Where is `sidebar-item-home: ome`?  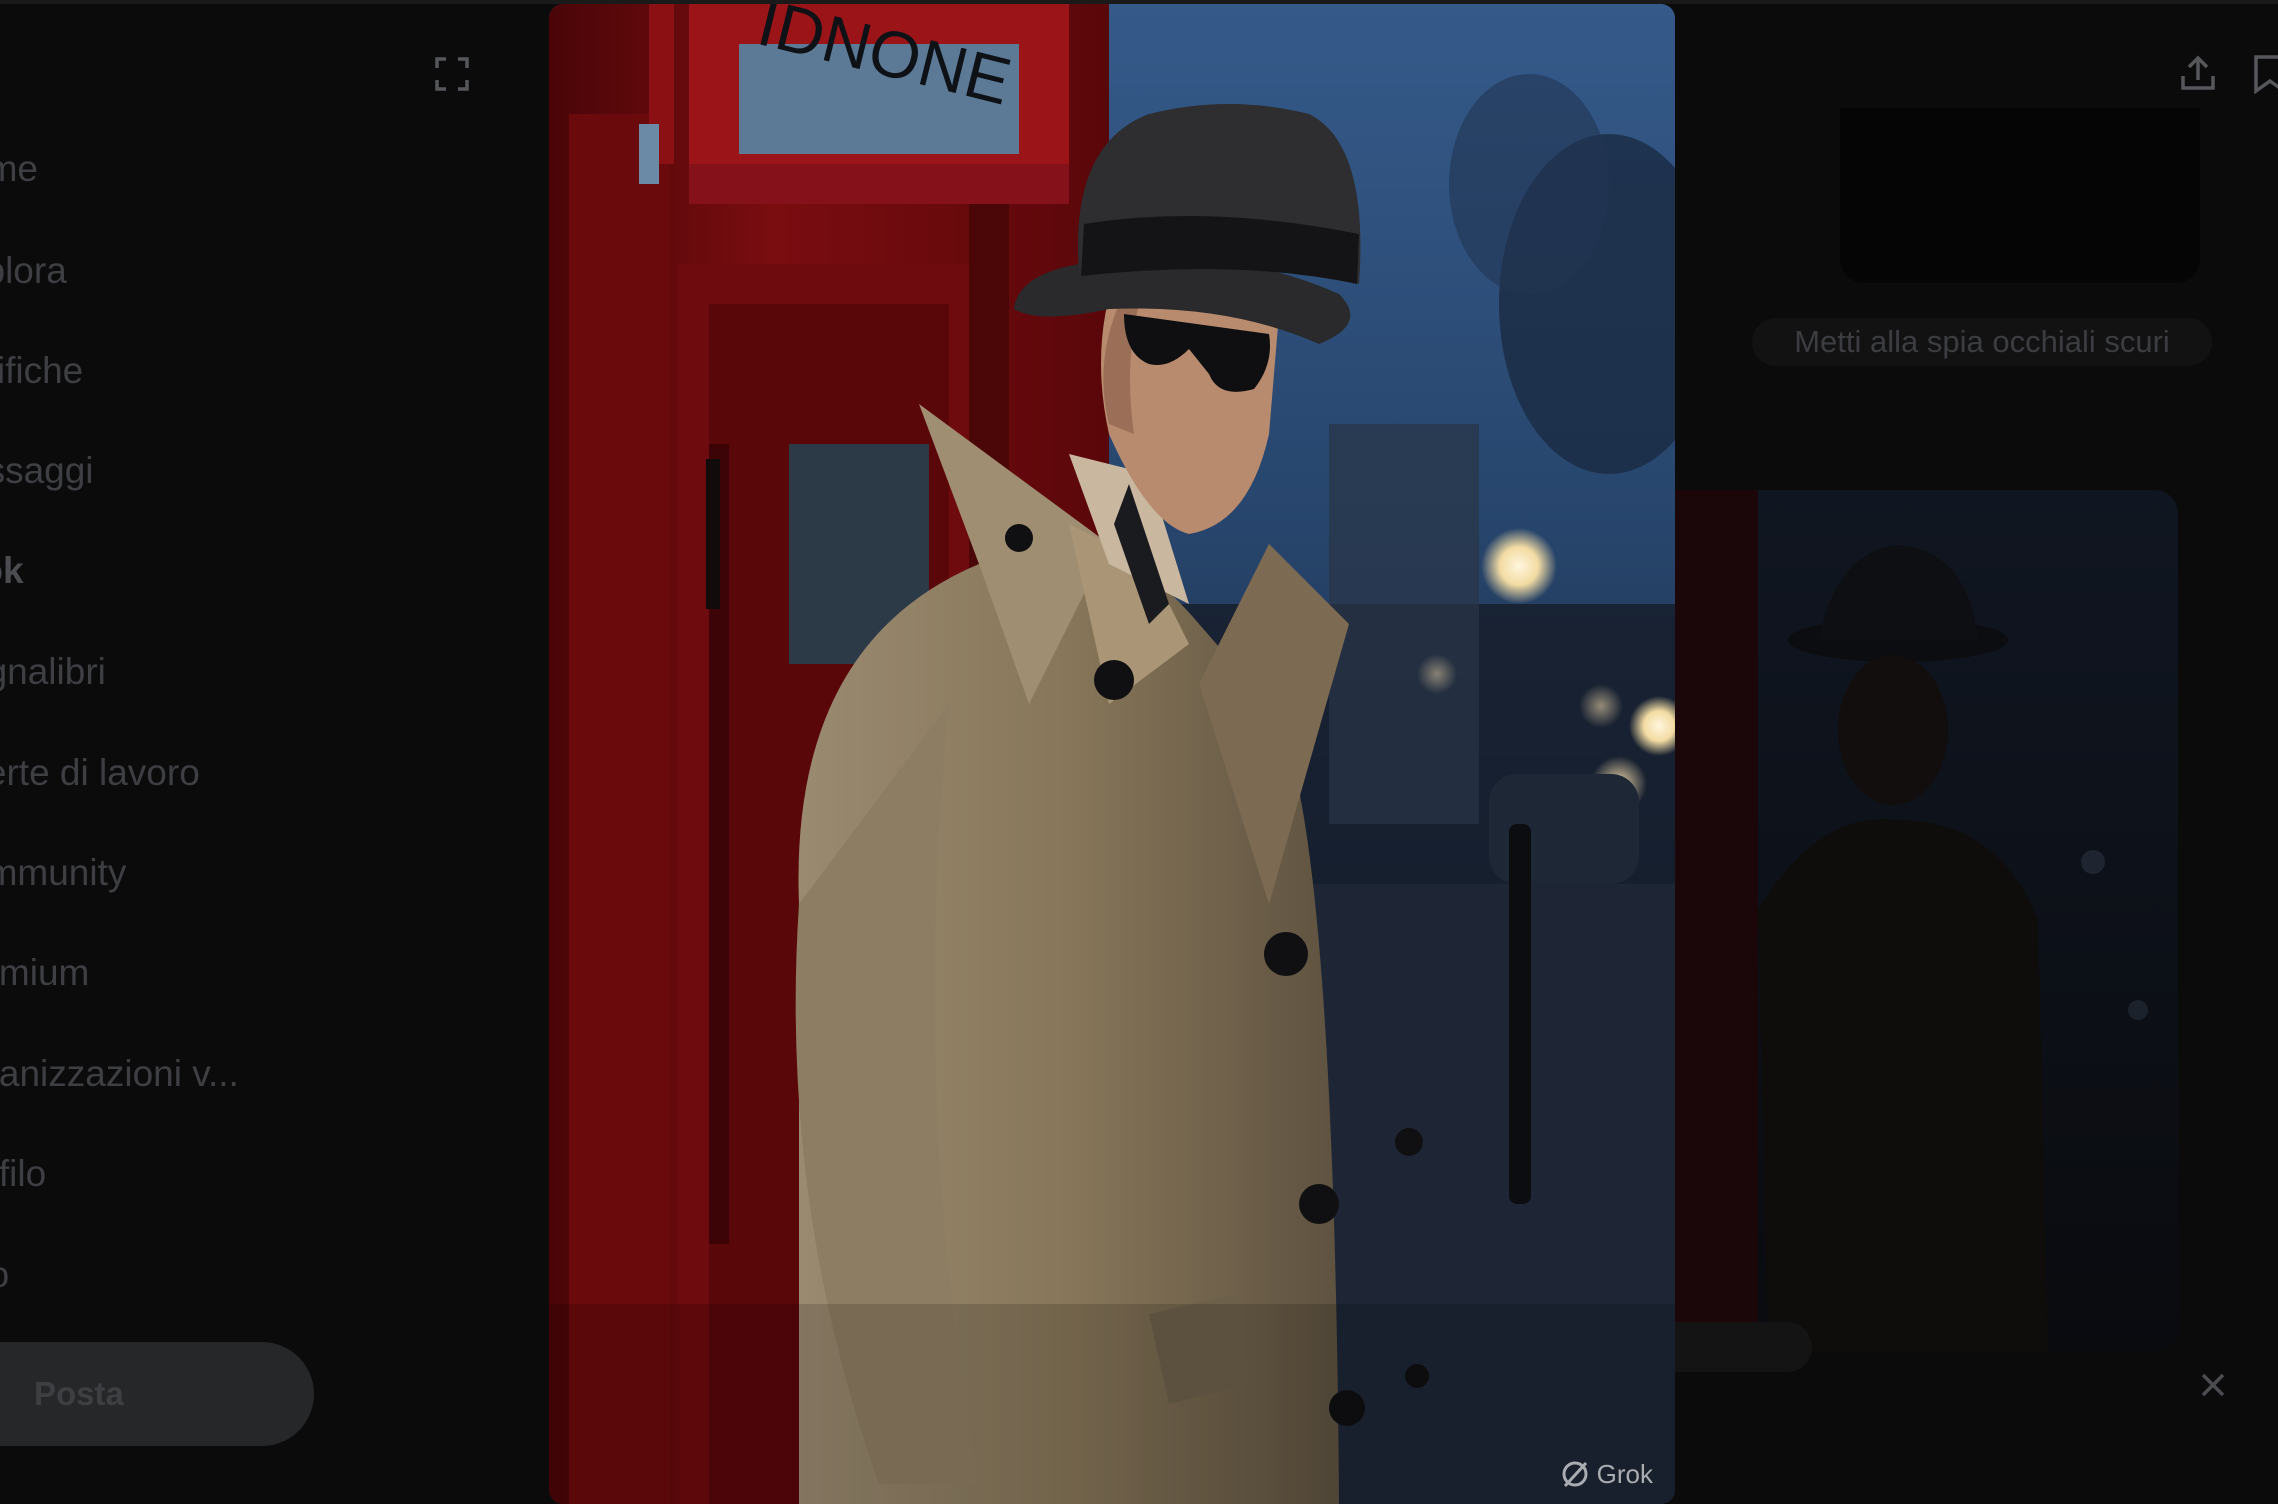
sidebar-item-home: ome is located at coordinates (19, 169).